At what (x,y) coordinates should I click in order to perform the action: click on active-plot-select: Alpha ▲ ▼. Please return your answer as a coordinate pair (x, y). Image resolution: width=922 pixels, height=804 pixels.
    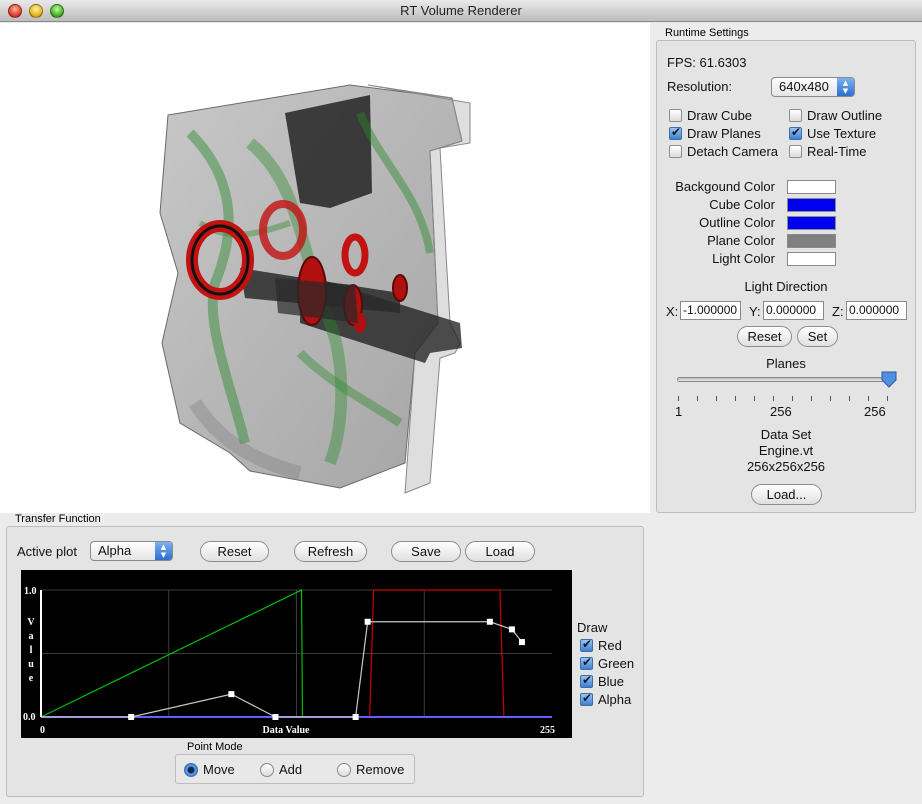
    Looking at the image, I should click on (131, 551).